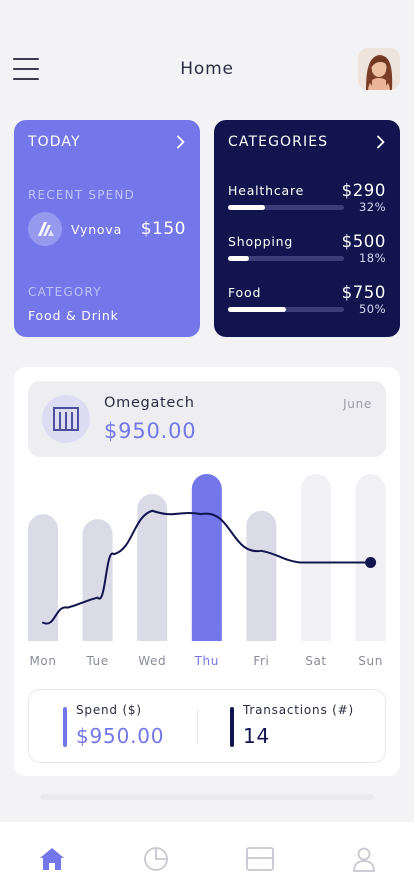 This screenshot has height=896, width=414. Describe the element at coordinates (370, 661) in the screenshot. I see `chart-day-label: Sun` at that location.